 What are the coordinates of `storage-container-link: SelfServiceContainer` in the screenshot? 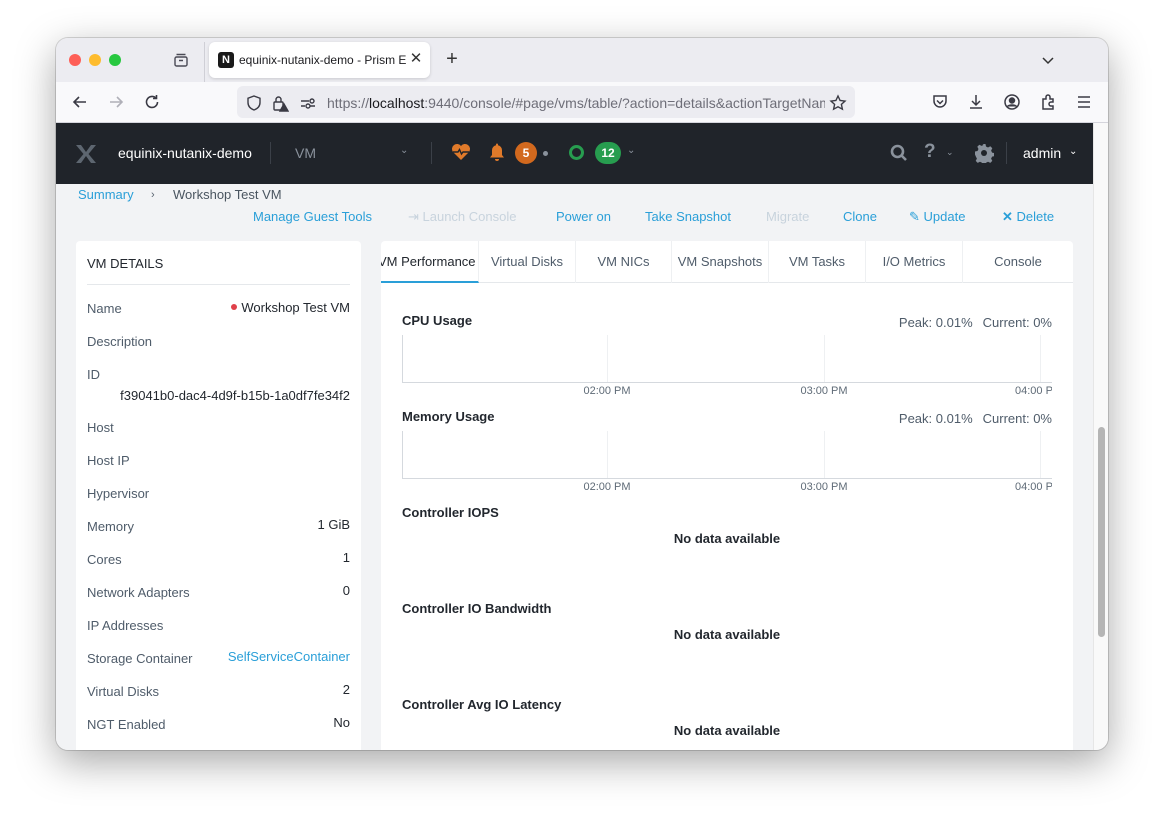 It's located at (289, 656).